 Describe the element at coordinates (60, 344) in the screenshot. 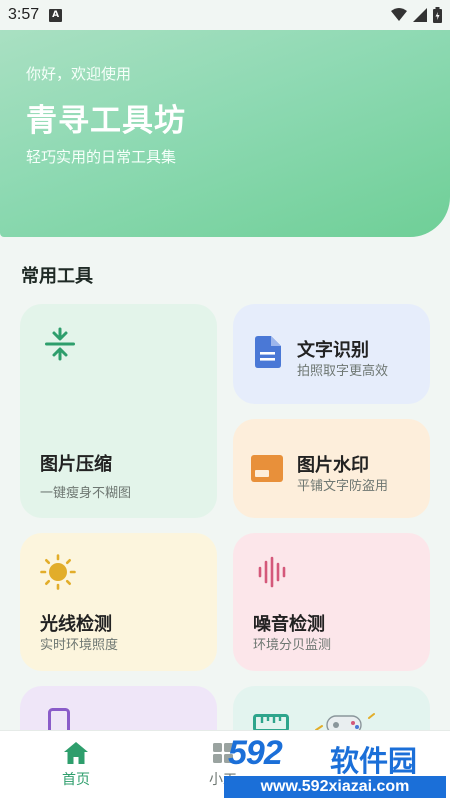

I see `compress-icon` at that location.